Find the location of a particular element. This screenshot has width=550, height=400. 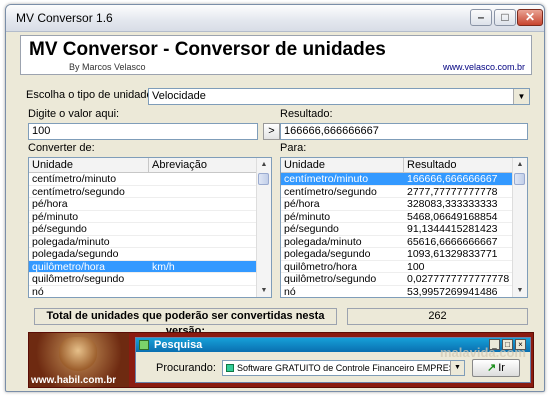

search-window-icon is located at coordinates (144, 345).